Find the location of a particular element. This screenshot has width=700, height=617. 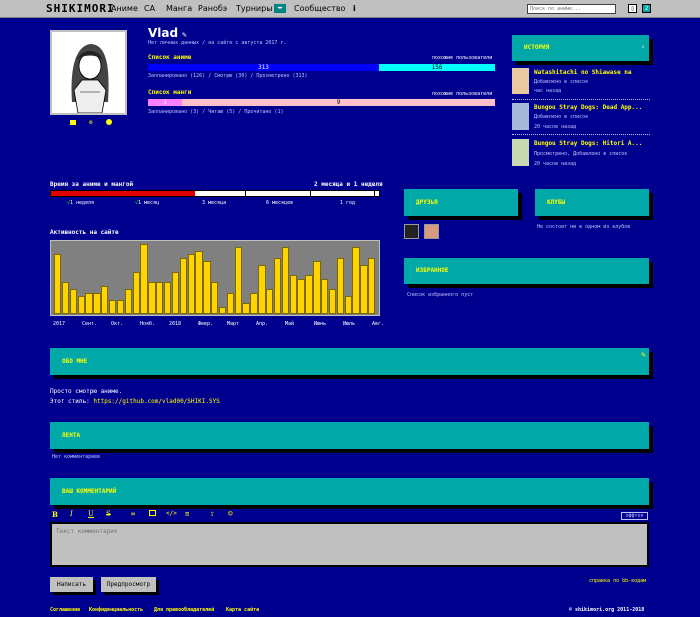

upload-icon: ⇪ is located at coordinates (212, 513).